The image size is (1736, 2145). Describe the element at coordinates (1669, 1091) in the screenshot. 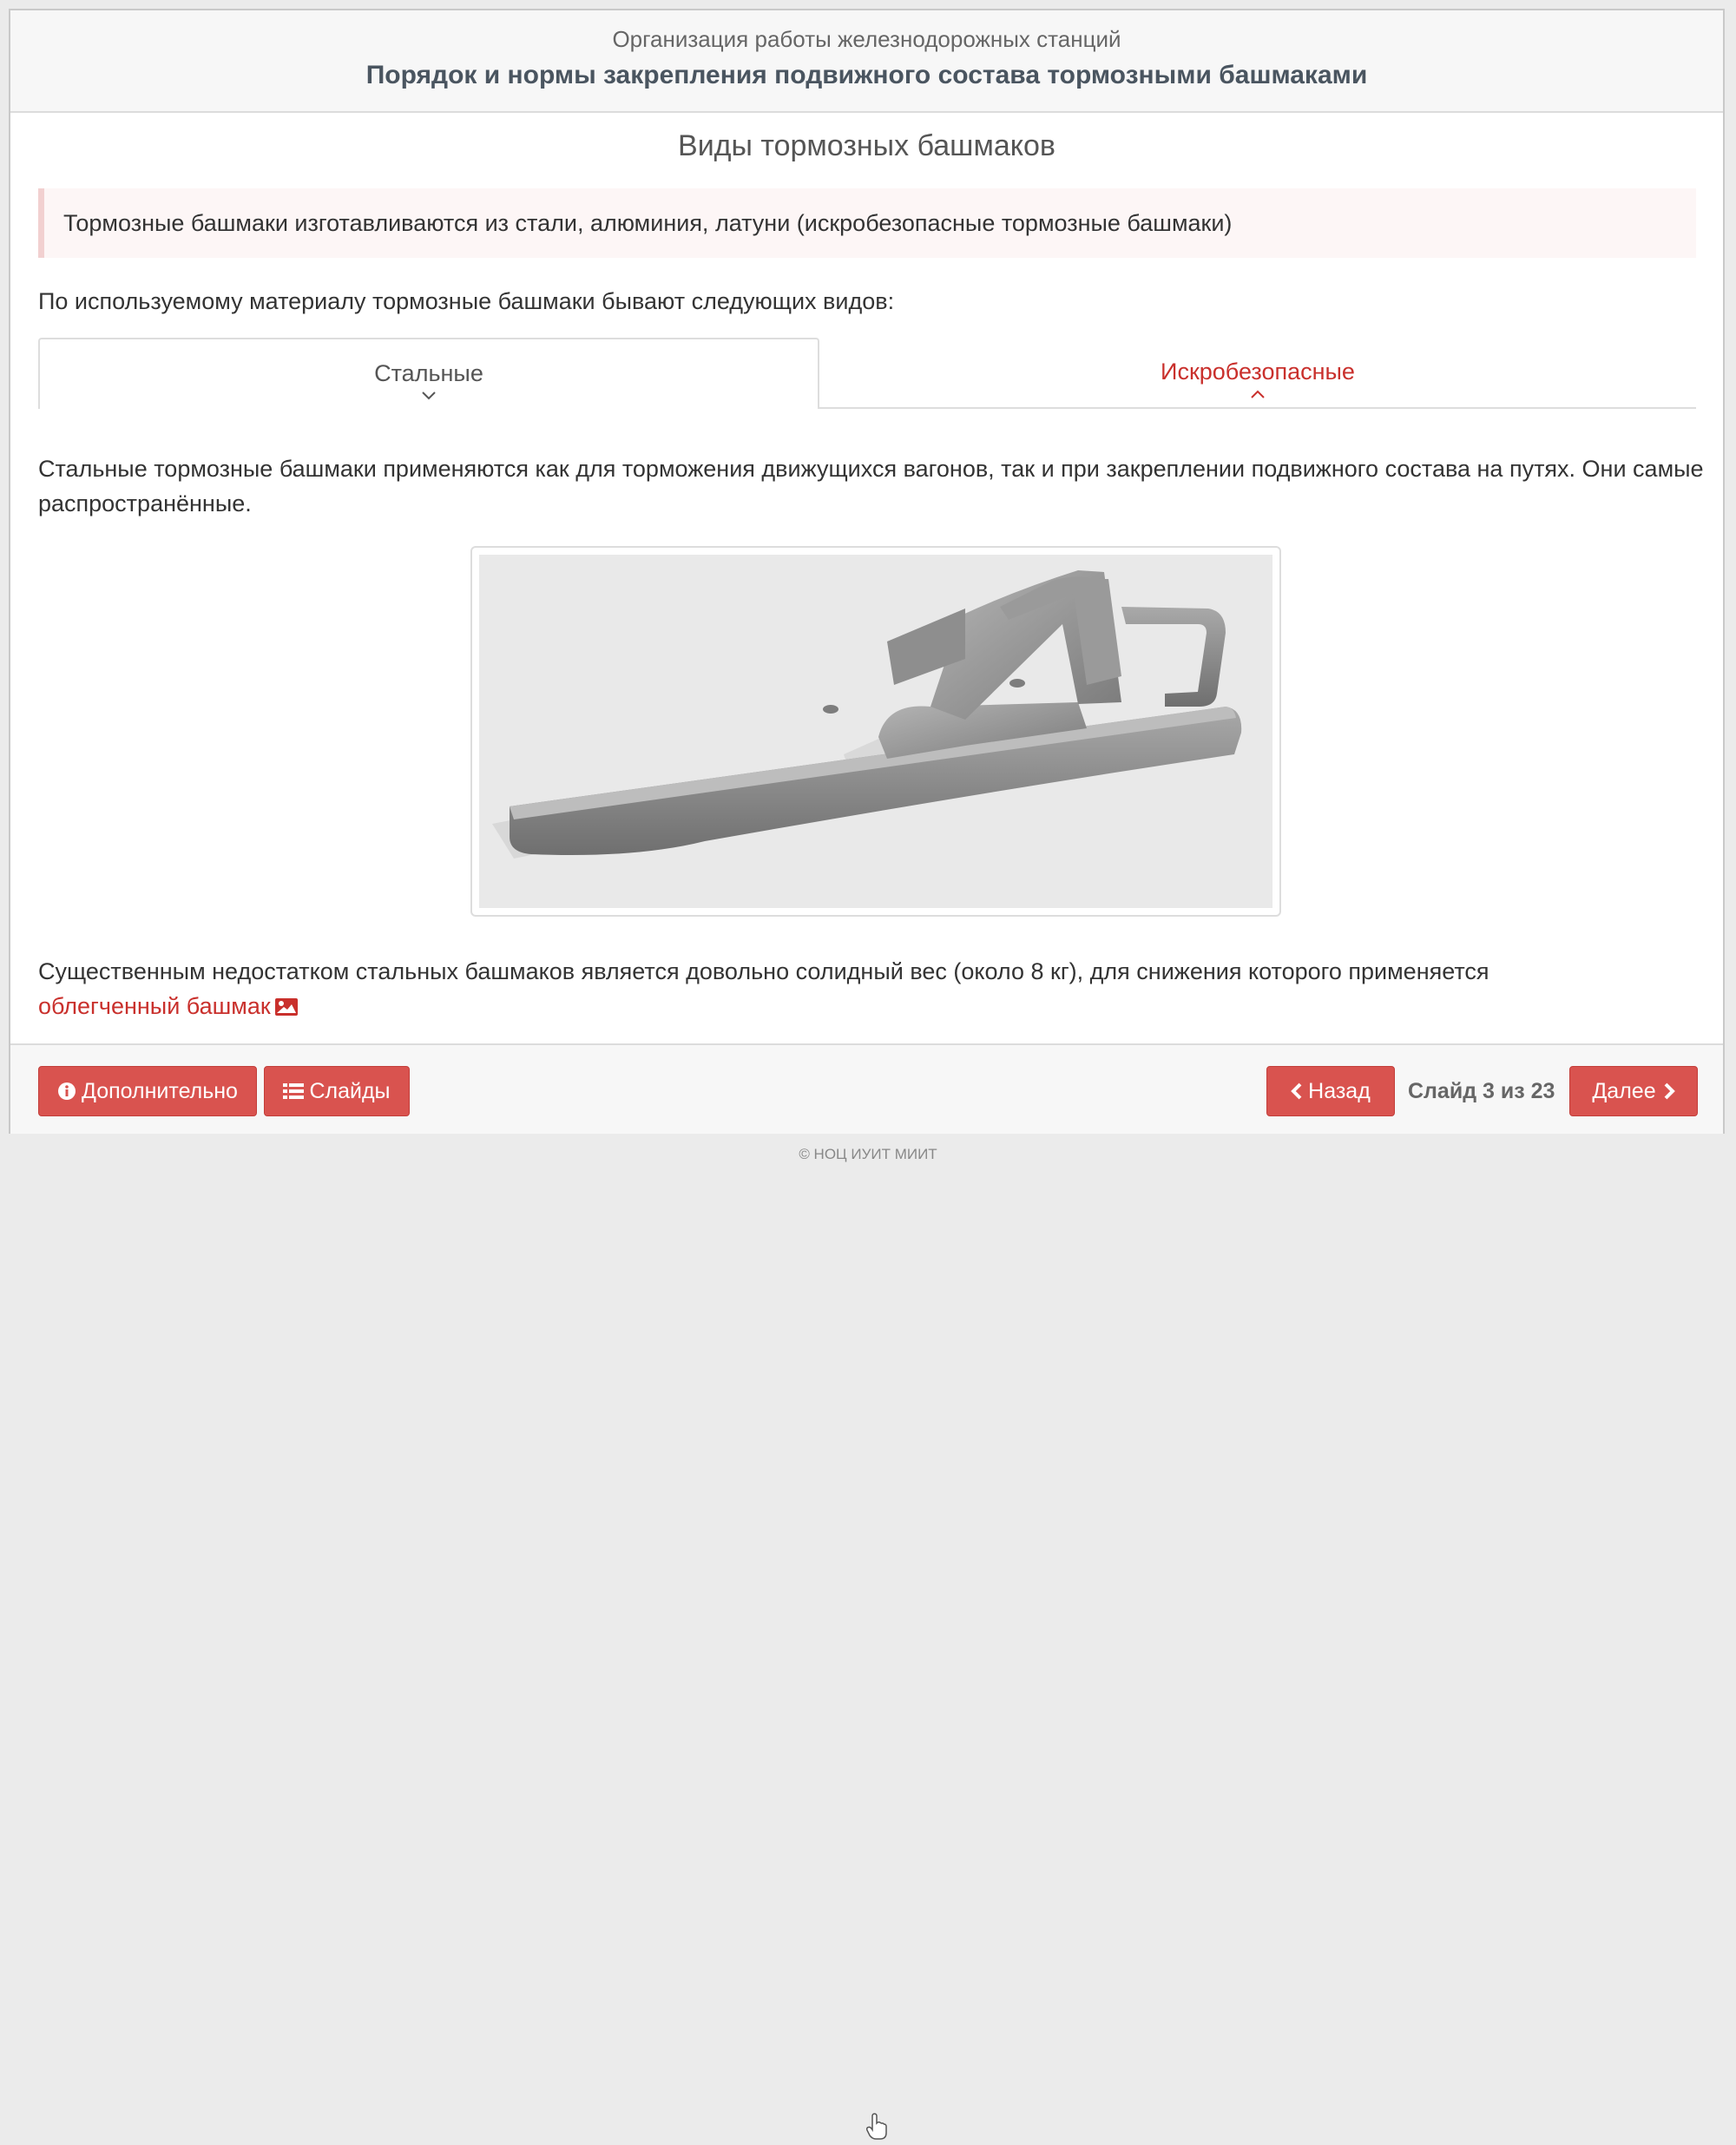

I see `chevron-right-icon` at that location.